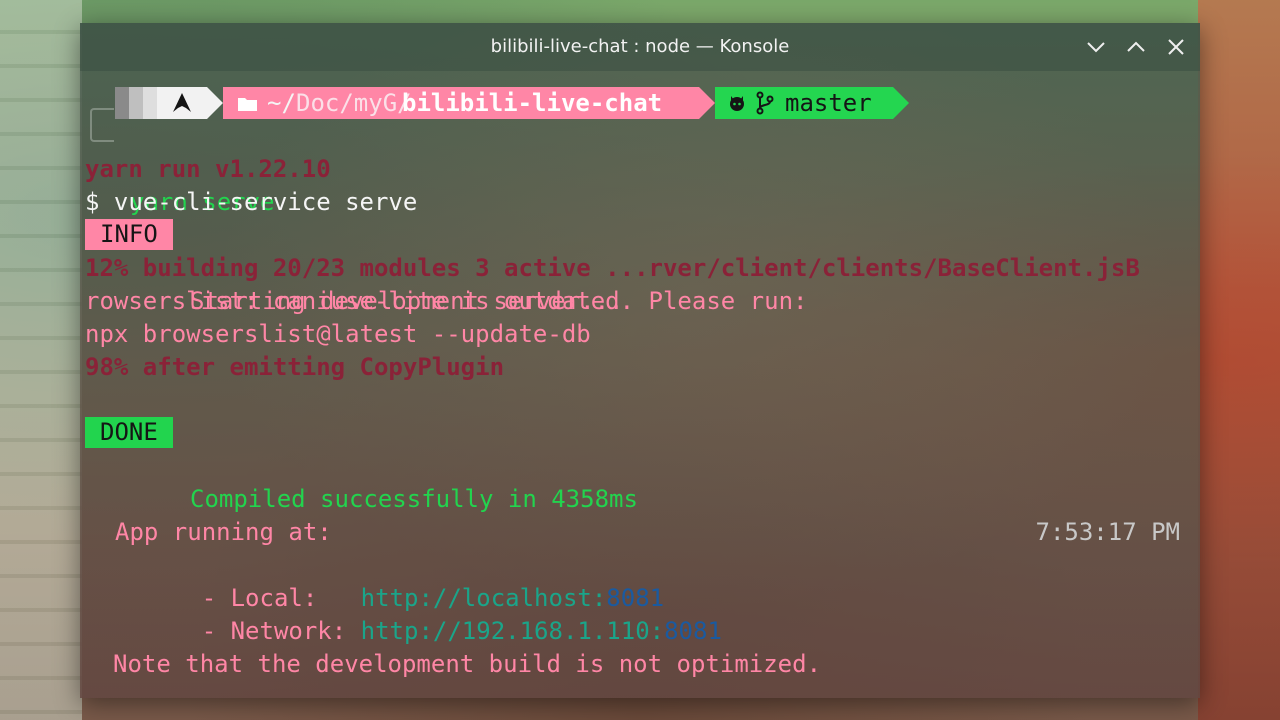 The image size is (1280, 720). Describe the element at coordinates (295, 367) in the screenshot. I see `emit-line: 98% after emitting CopyPlugin` at that location.